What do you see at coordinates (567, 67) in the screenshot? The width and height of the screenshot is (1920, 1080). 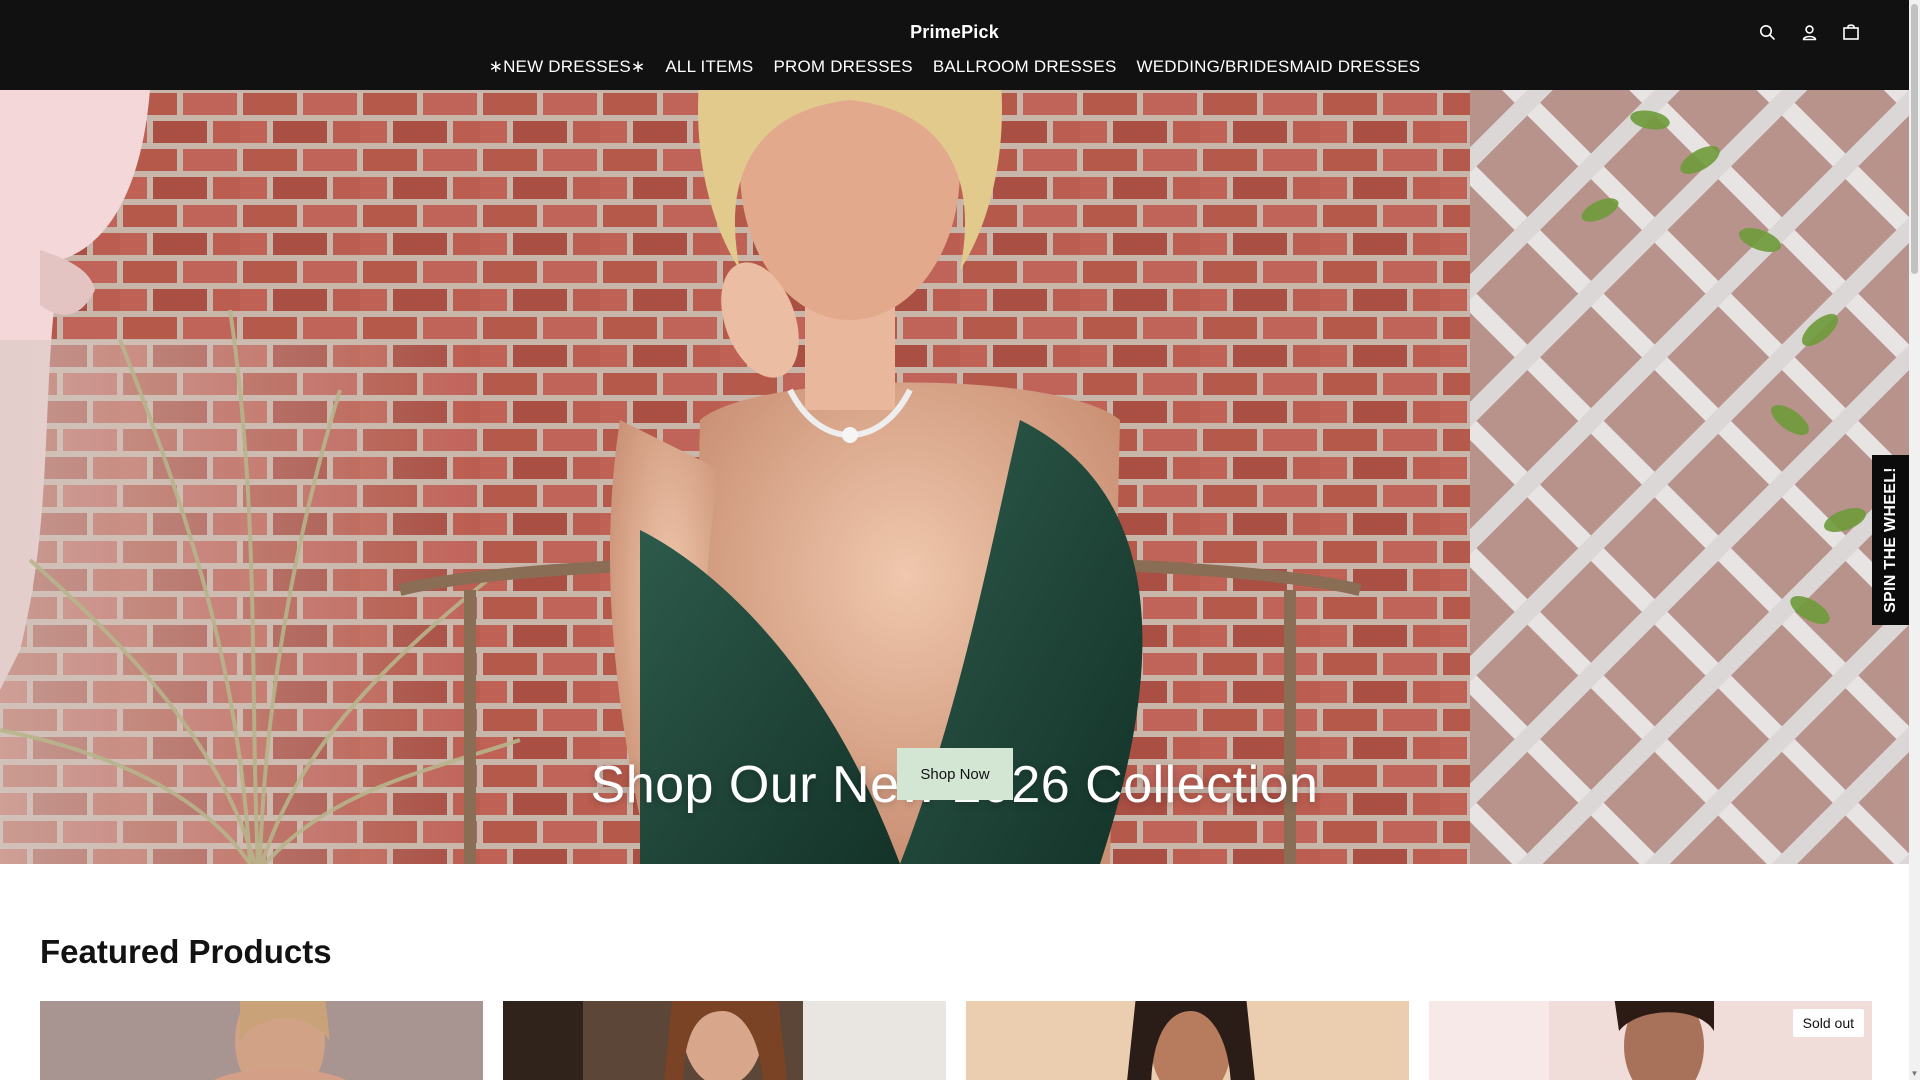 I see `nav-item-new-dresses: ∗NEW DRESSES∗` at bounding box center [567, 67].